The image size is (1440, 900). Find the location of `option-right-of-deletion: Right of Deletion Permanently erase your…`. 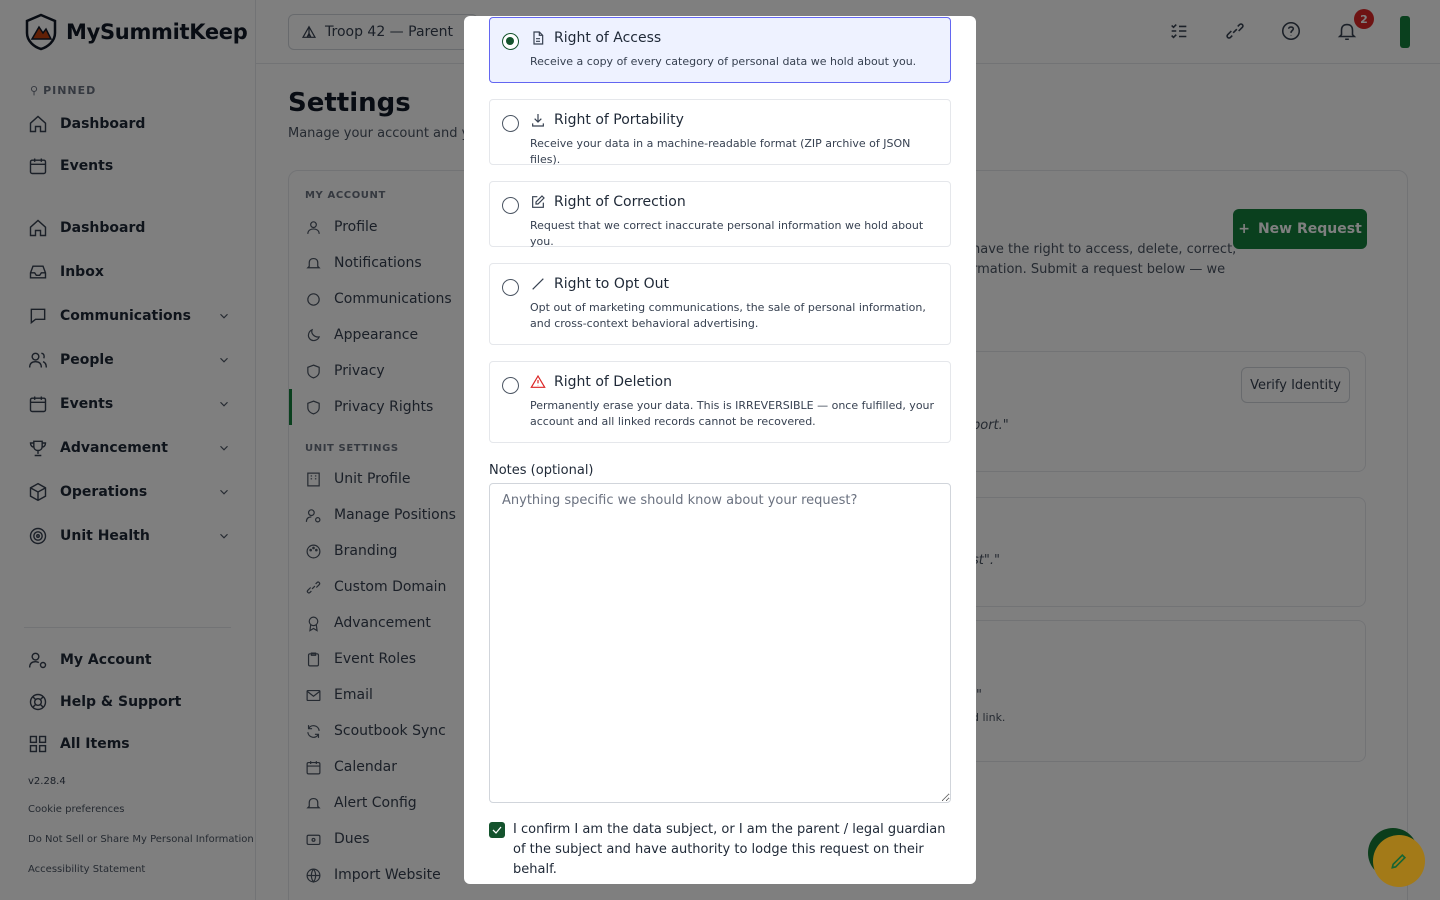

option-right-of-deletion: Right of Deletion Permanently erase your… is located at coordinates (720, 402).